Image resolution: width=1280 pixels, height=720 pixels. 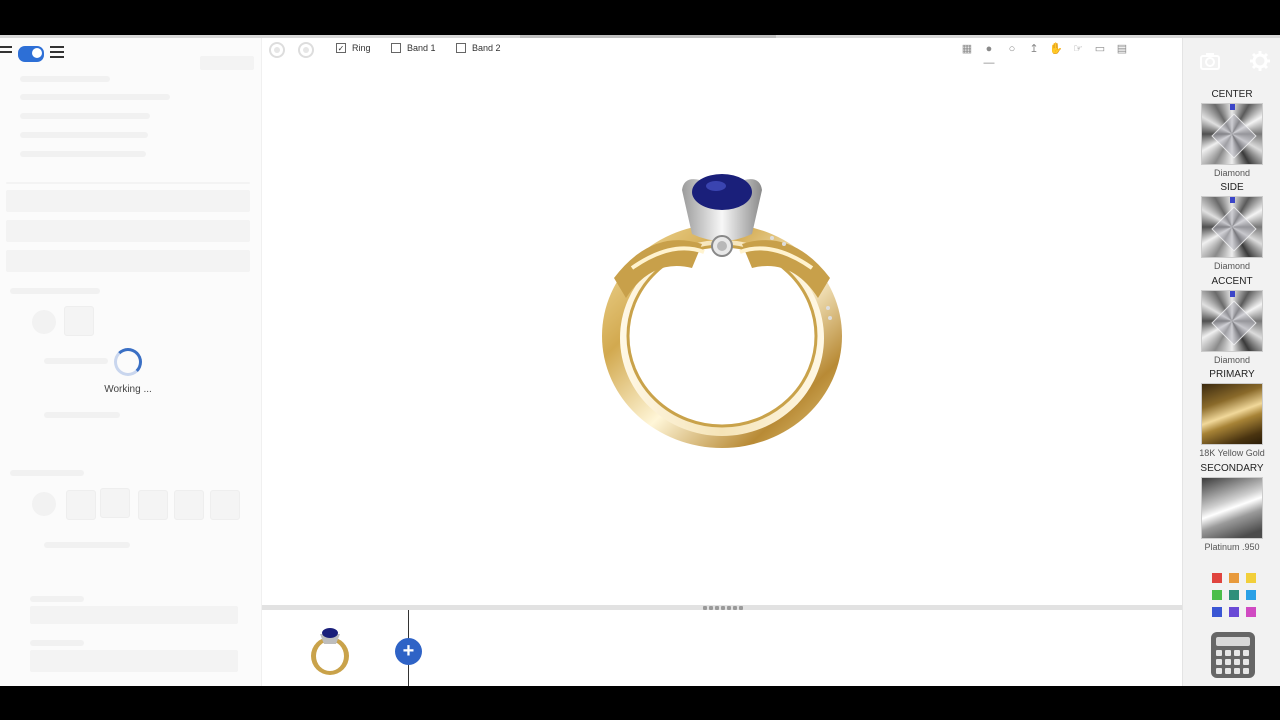 I want to click on camera-icon, so click(x=1210, y=61).